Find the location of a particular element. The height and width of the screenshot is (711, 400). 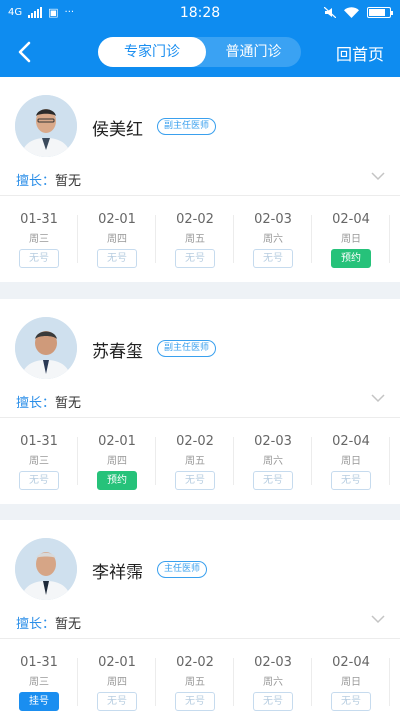

clinic-type-switch: 专家门诊 普通门诊 is located at coordinates (199, 52).